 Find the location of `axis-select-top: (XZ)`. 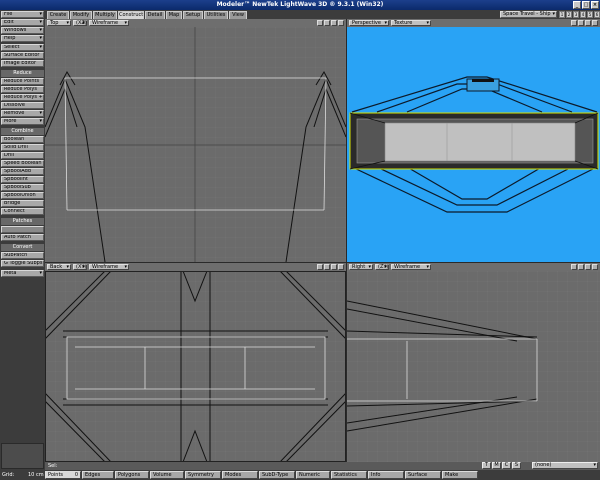

axis-select-top: (XZ) is located at coordinates (80, 23).